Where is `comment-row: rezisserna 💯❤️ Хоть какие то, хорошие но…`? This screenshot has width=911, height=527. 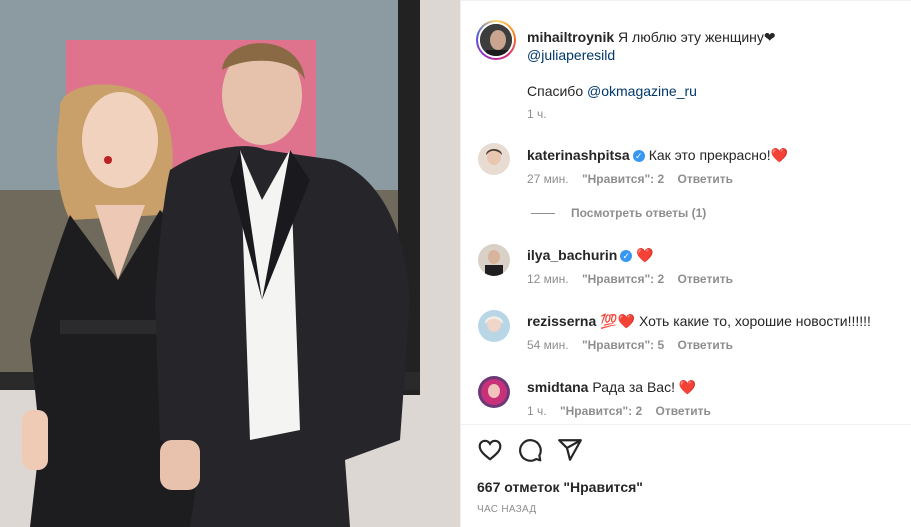
comment-row: rezisserna 💯❤️ Хоть какие то, хорошие но… is located at coordinates (699, 321).